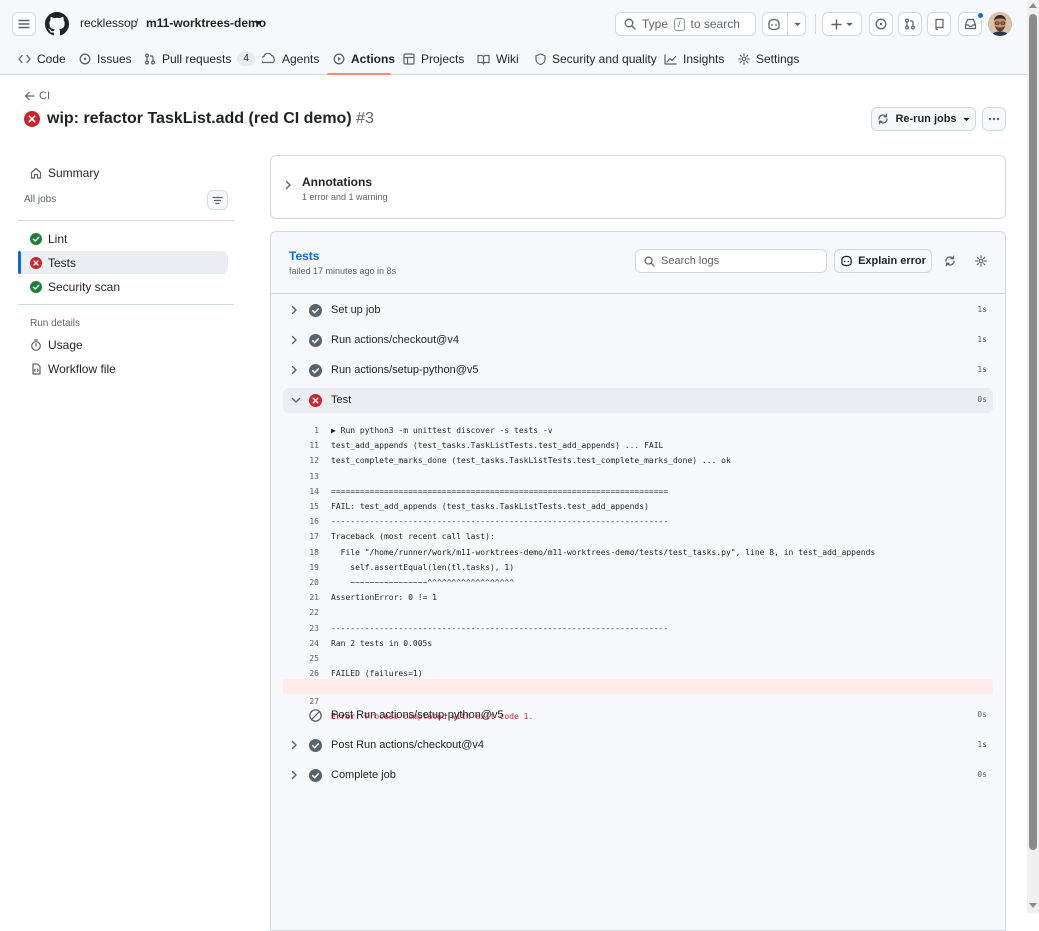 This screenshot has width=1039, height=931. Describe the element at coordinates (37, 96) in the screenshot. I see `back-to-workflow-link: CI` at that location.